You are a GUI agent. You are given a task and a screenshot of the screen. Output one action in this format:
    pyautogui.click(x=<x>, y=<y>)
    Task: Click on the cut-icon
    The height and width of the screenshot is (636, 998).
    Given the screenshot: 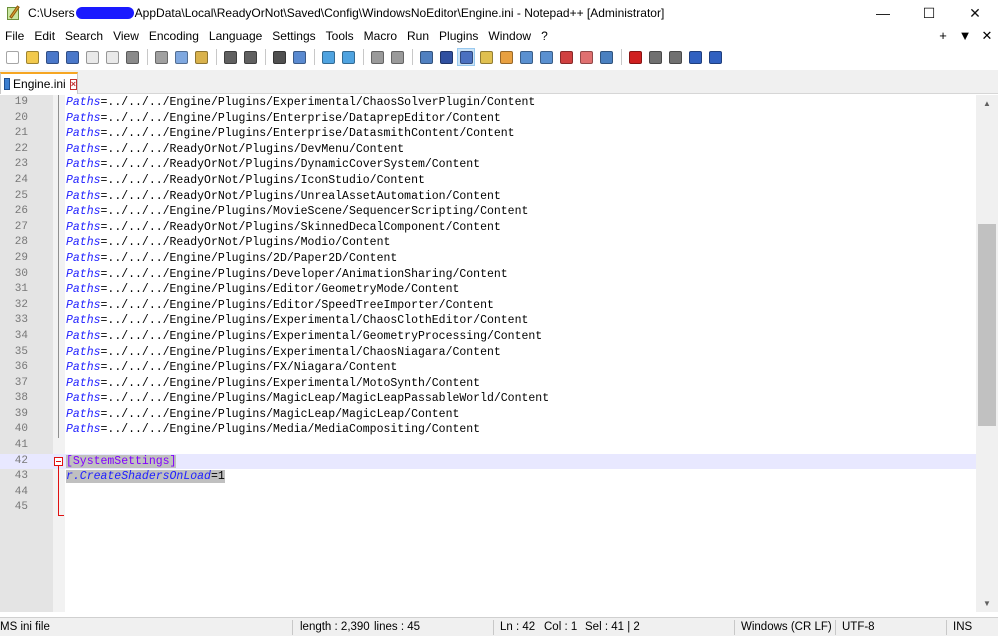 What is the action you would take?
    pyautogui.click(x=161, y=57)
    